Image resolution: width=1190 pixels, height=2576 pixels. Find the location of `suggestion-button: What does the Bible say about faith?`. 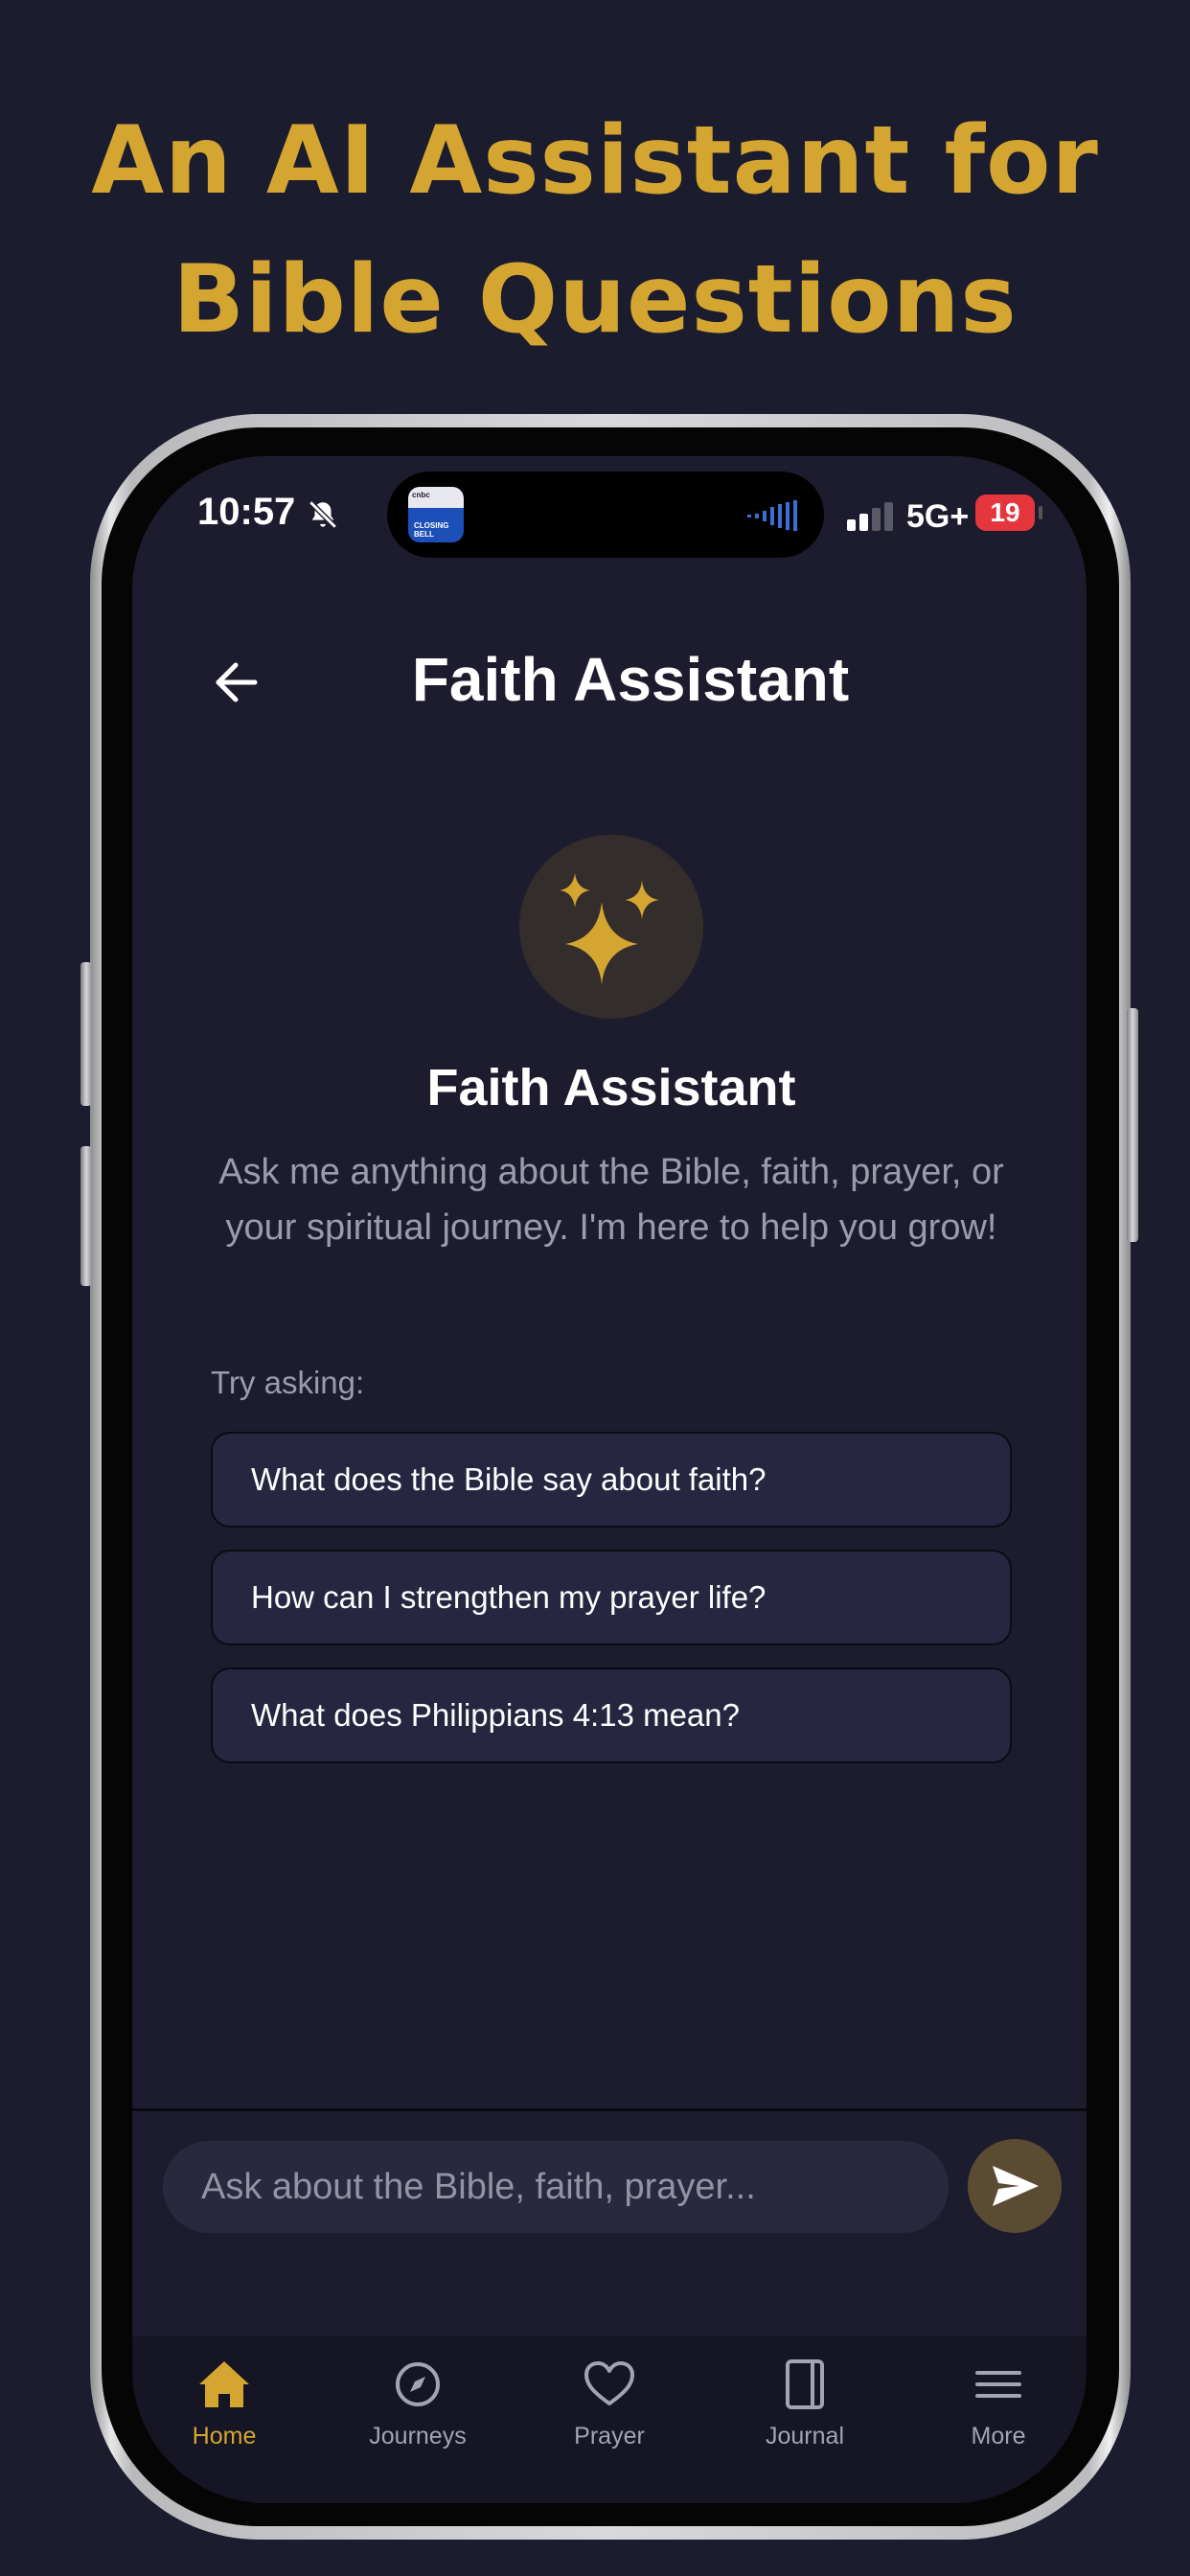

suggestion-button: What does the Bible say about faith? is located at coordinates (611, 1480).